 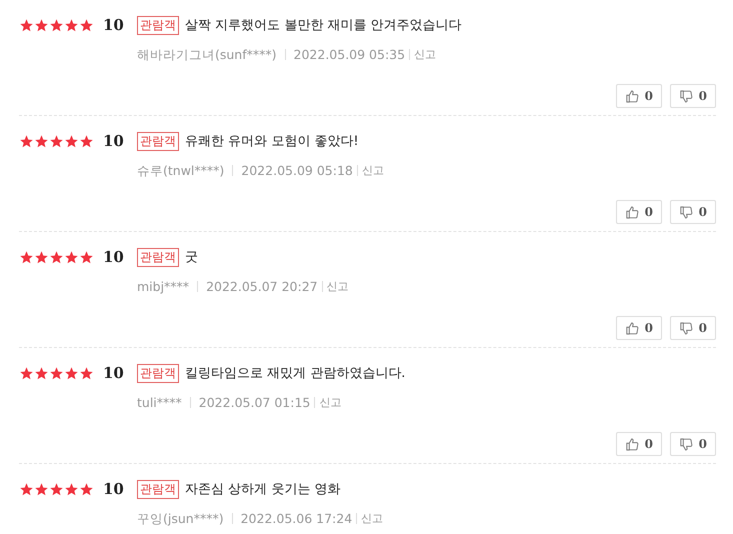 I want to click on author-name: 꾸잉(jsun****), so click(x=180, y=519).